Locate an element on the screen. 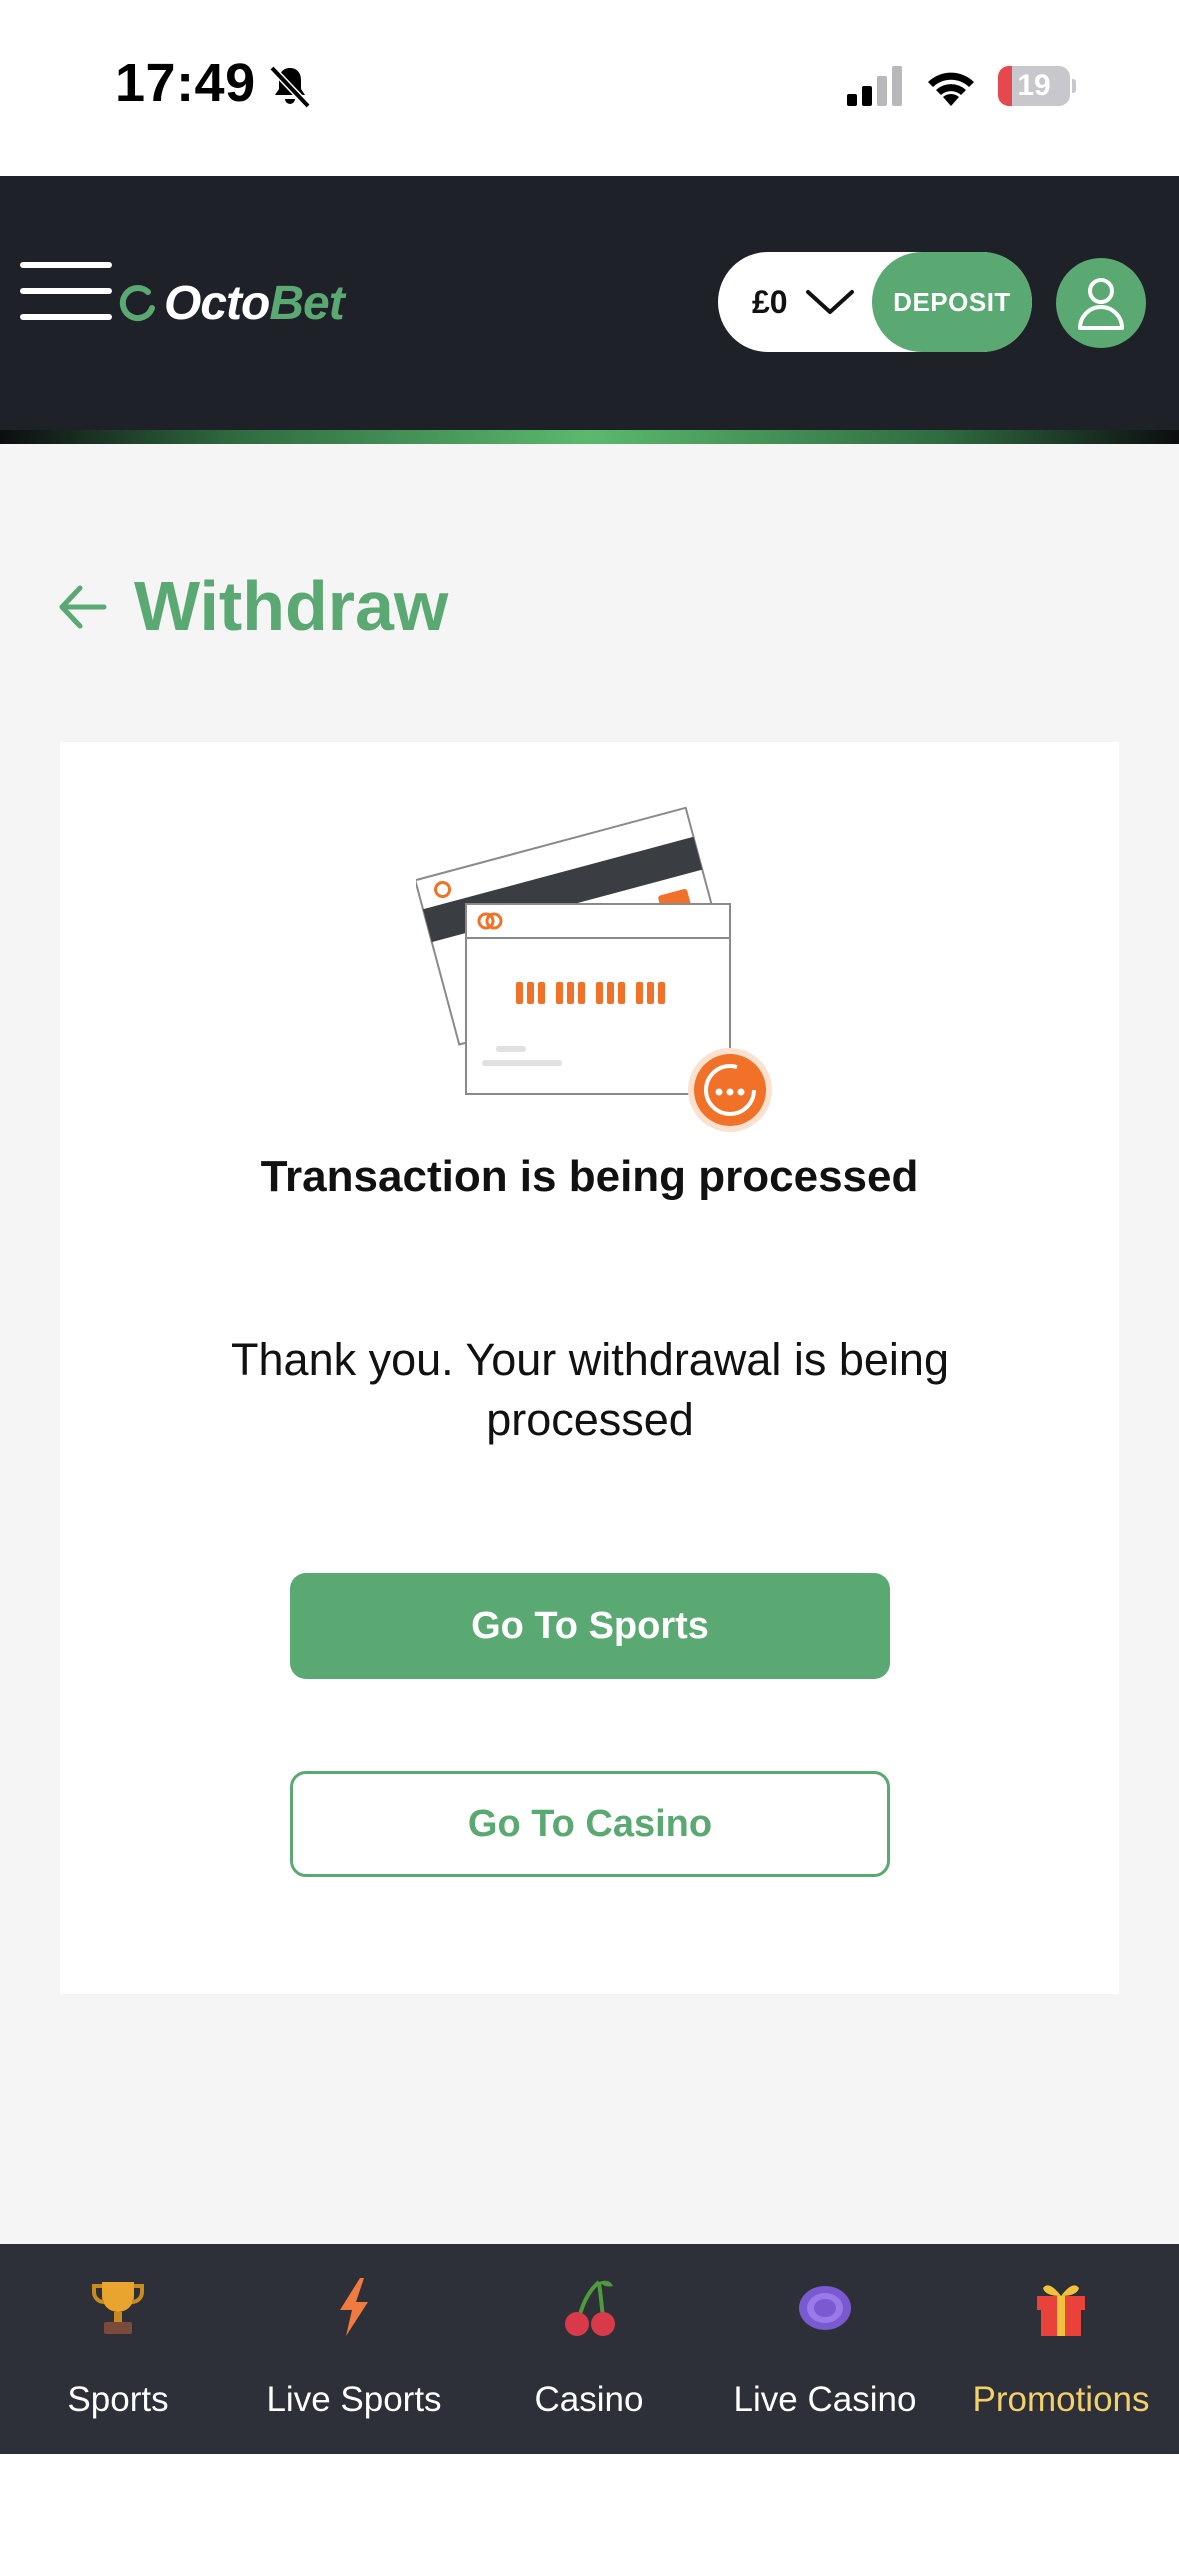 This screenshot has width=1179, height=2556. balance-selector: £0 DEPOSIT is located at coordinates (875, 302).